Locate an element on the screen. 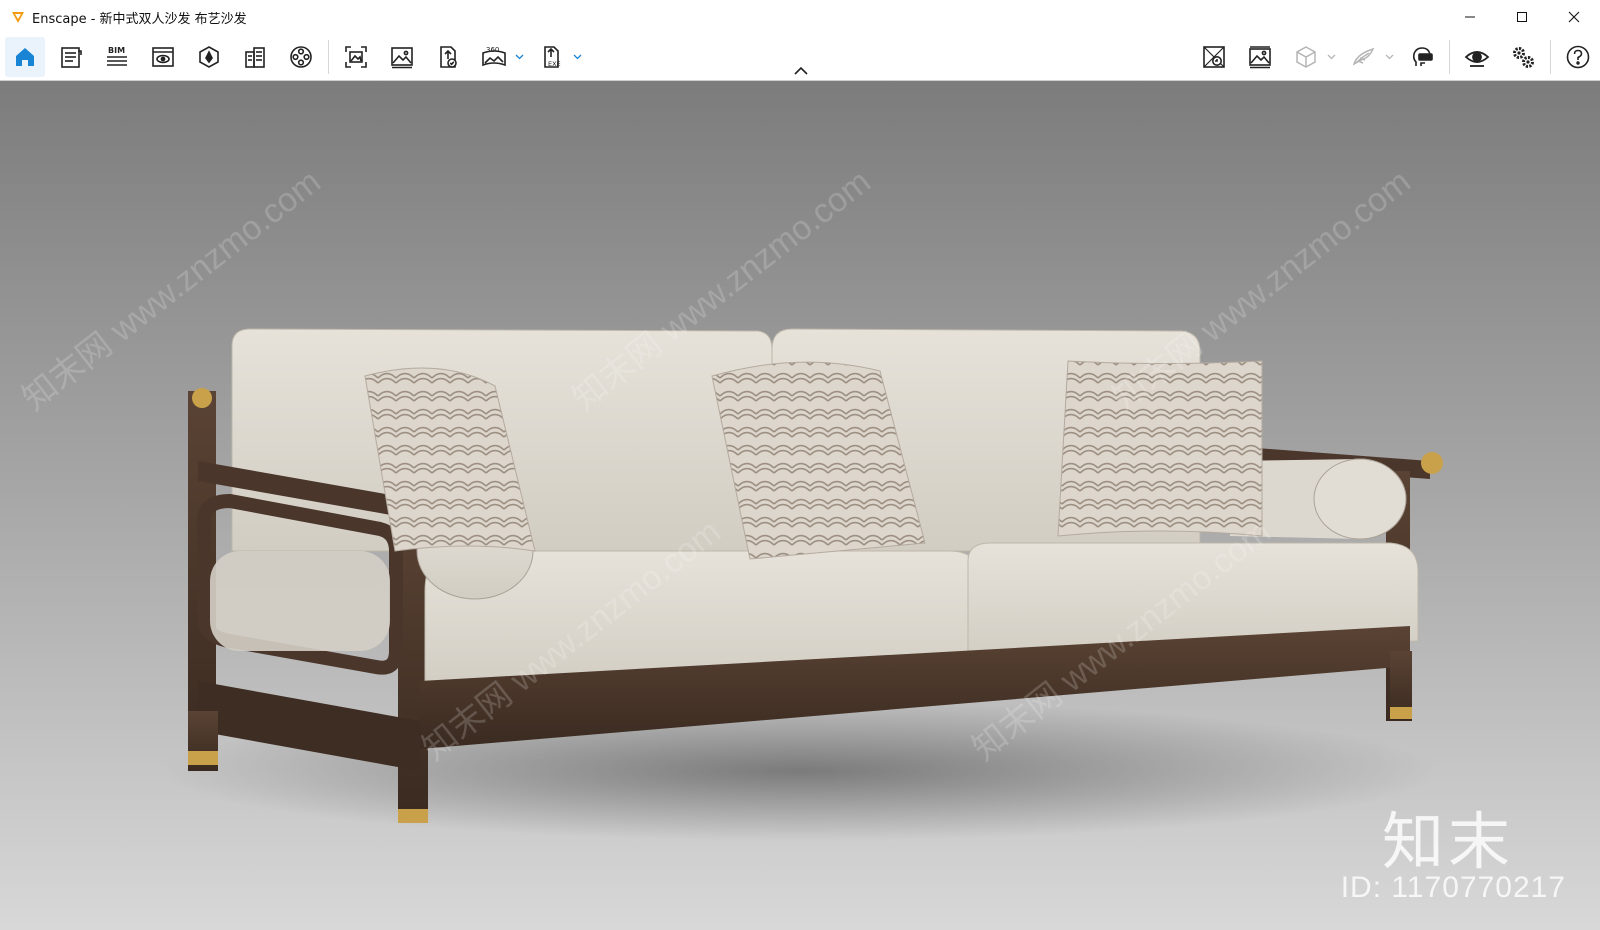 The image size is (1600, 930). screenshot-button is located at coordinates (356, 57).